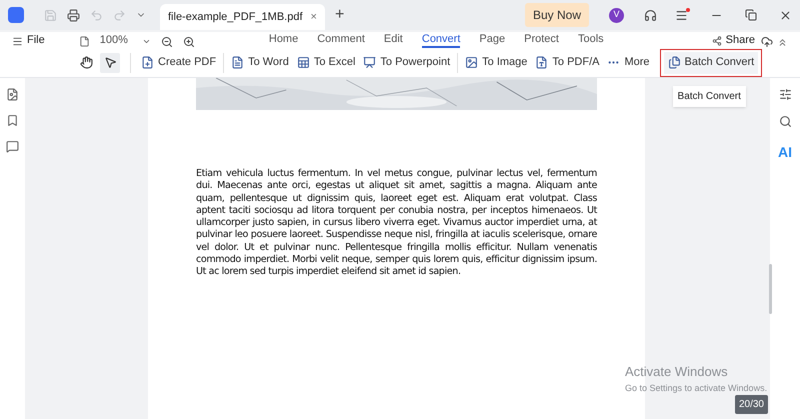 This screenshot has width=800, height=419. I want to click on file-type-icon, so click(541, 62).